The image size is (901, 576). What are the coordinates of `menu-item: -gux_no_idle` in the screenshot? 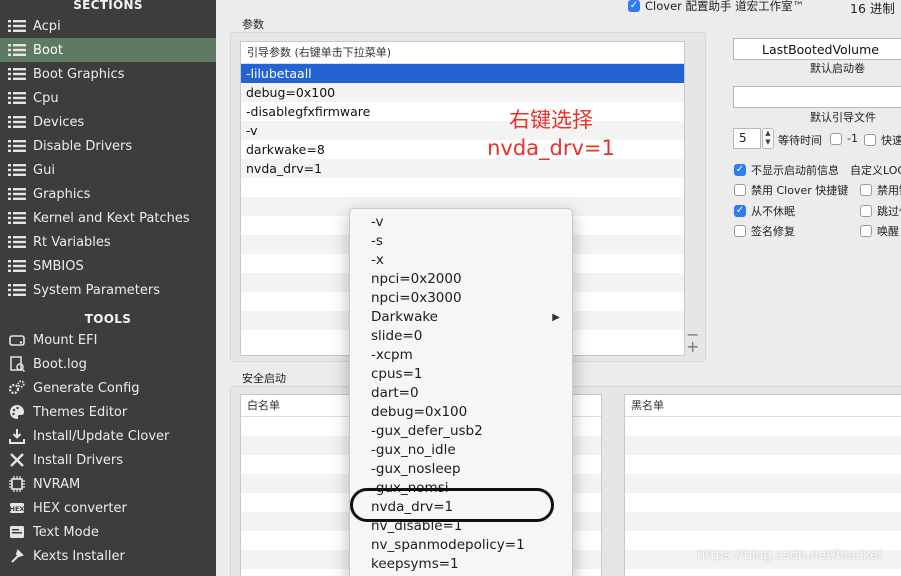 It's located at (461, 450).